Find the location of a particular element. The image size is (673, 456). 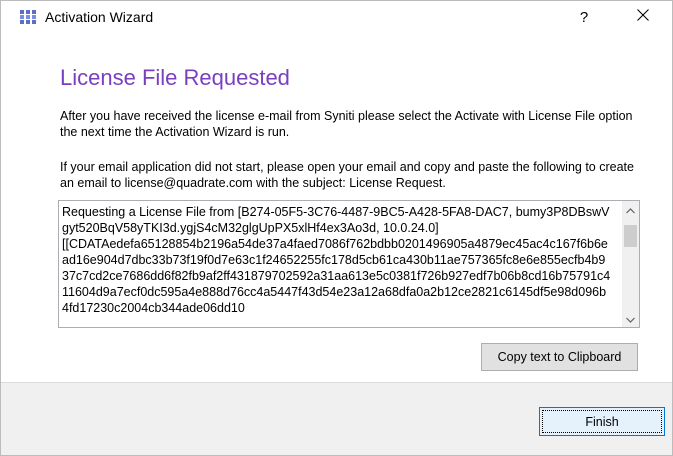

close-button is located at coordinates (643, 17).